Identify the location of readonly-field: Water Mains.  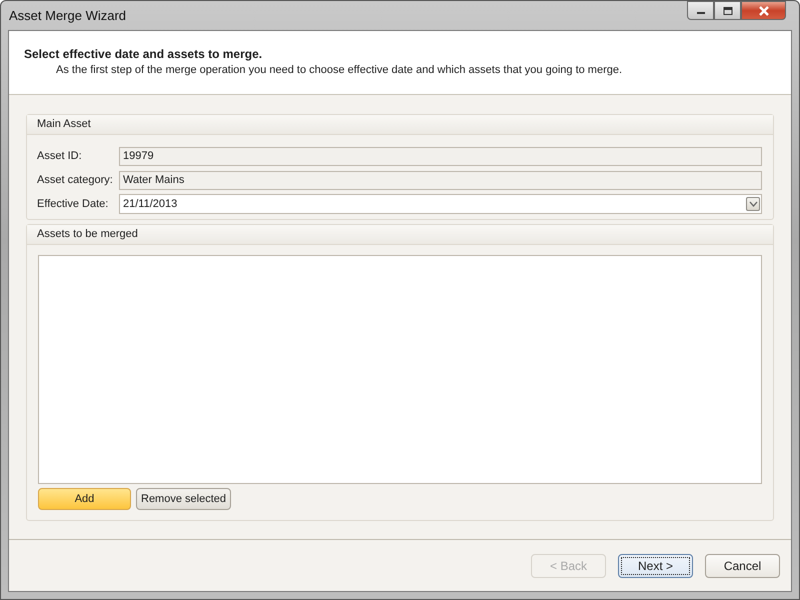
(440, 180).